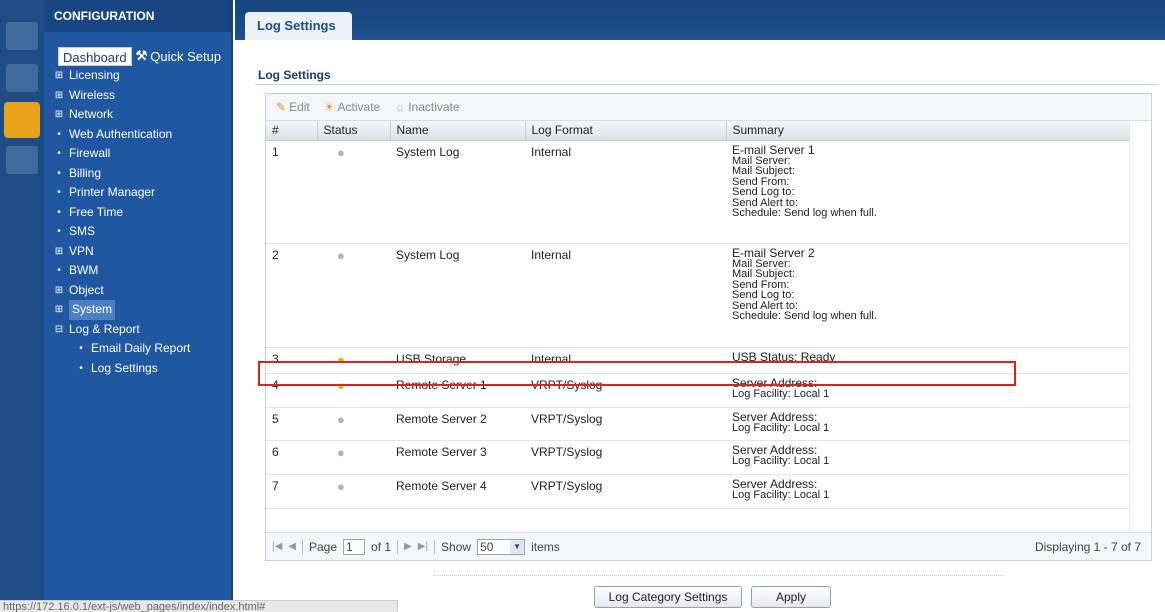  I want to click on sidebar-shortcuts: Dashboard ⚒ Quick Setup, so click(137, 56).